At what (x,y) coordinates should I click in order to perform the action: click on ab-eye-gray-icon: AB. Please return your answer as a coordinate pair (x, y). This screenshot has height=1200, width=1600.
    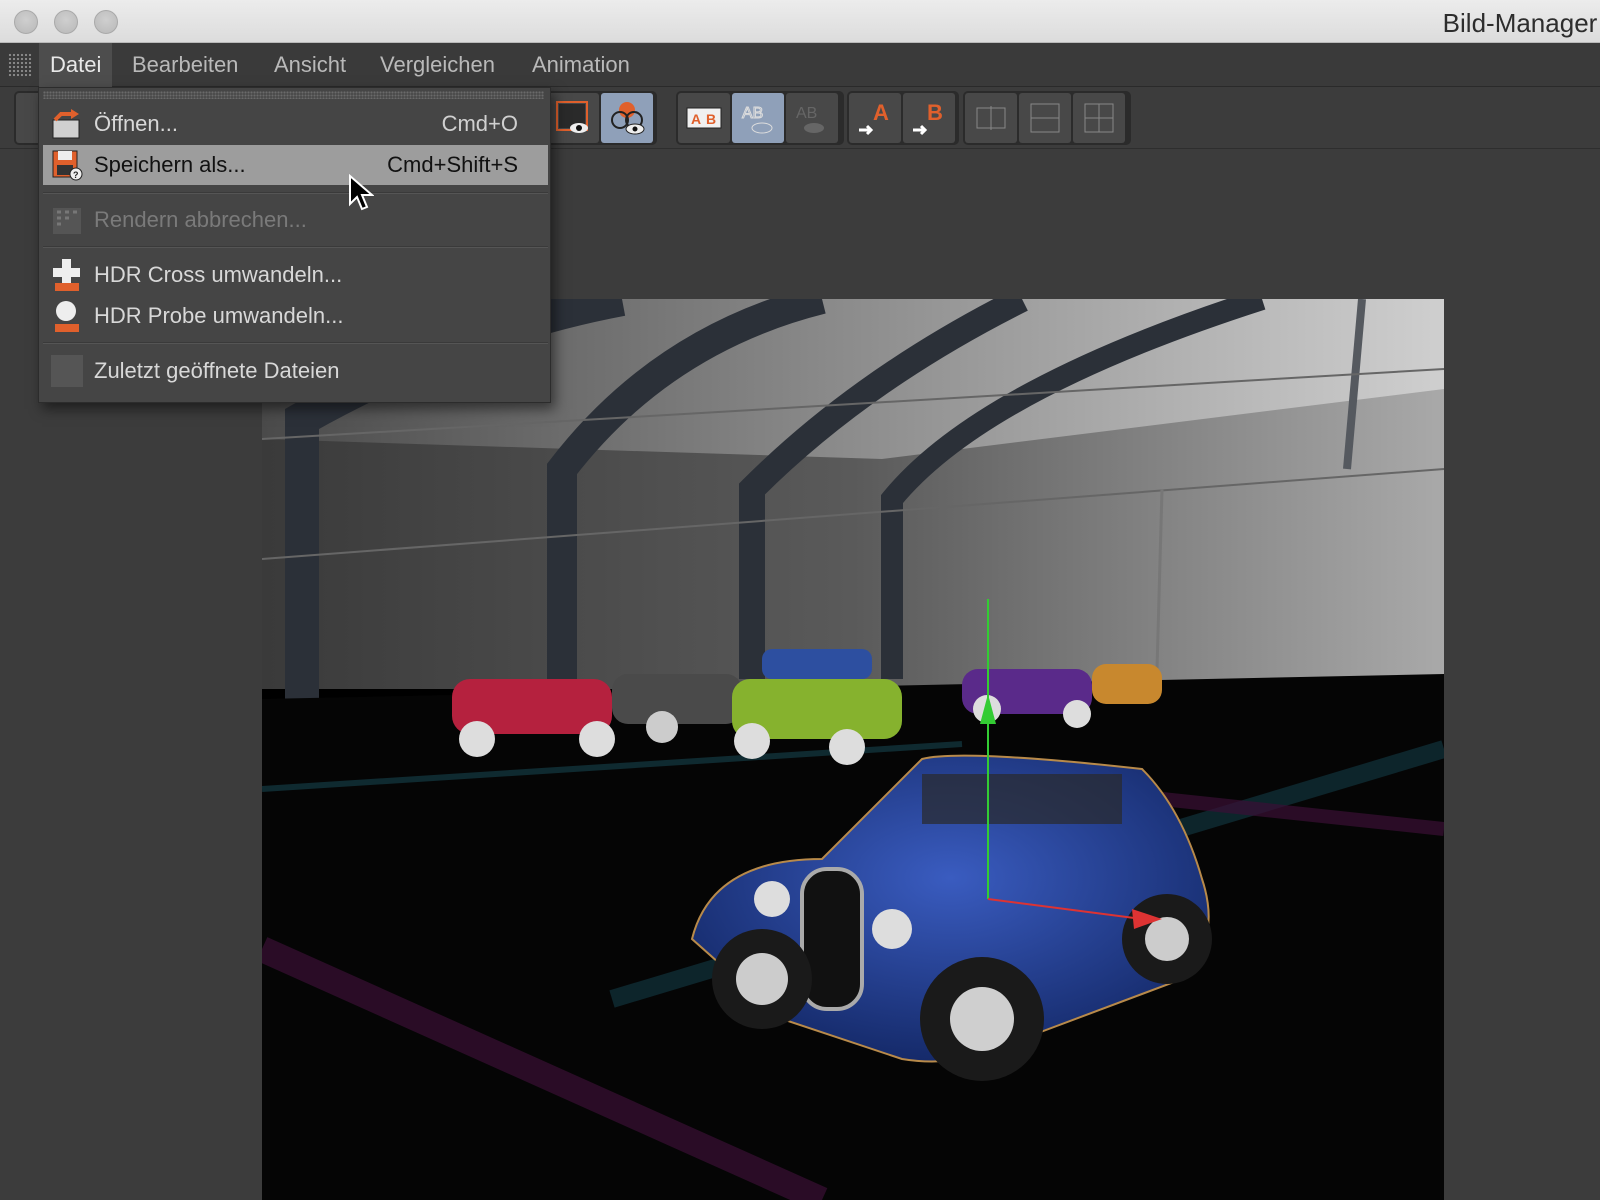
    Looking at the image, I should click on (810, 119).